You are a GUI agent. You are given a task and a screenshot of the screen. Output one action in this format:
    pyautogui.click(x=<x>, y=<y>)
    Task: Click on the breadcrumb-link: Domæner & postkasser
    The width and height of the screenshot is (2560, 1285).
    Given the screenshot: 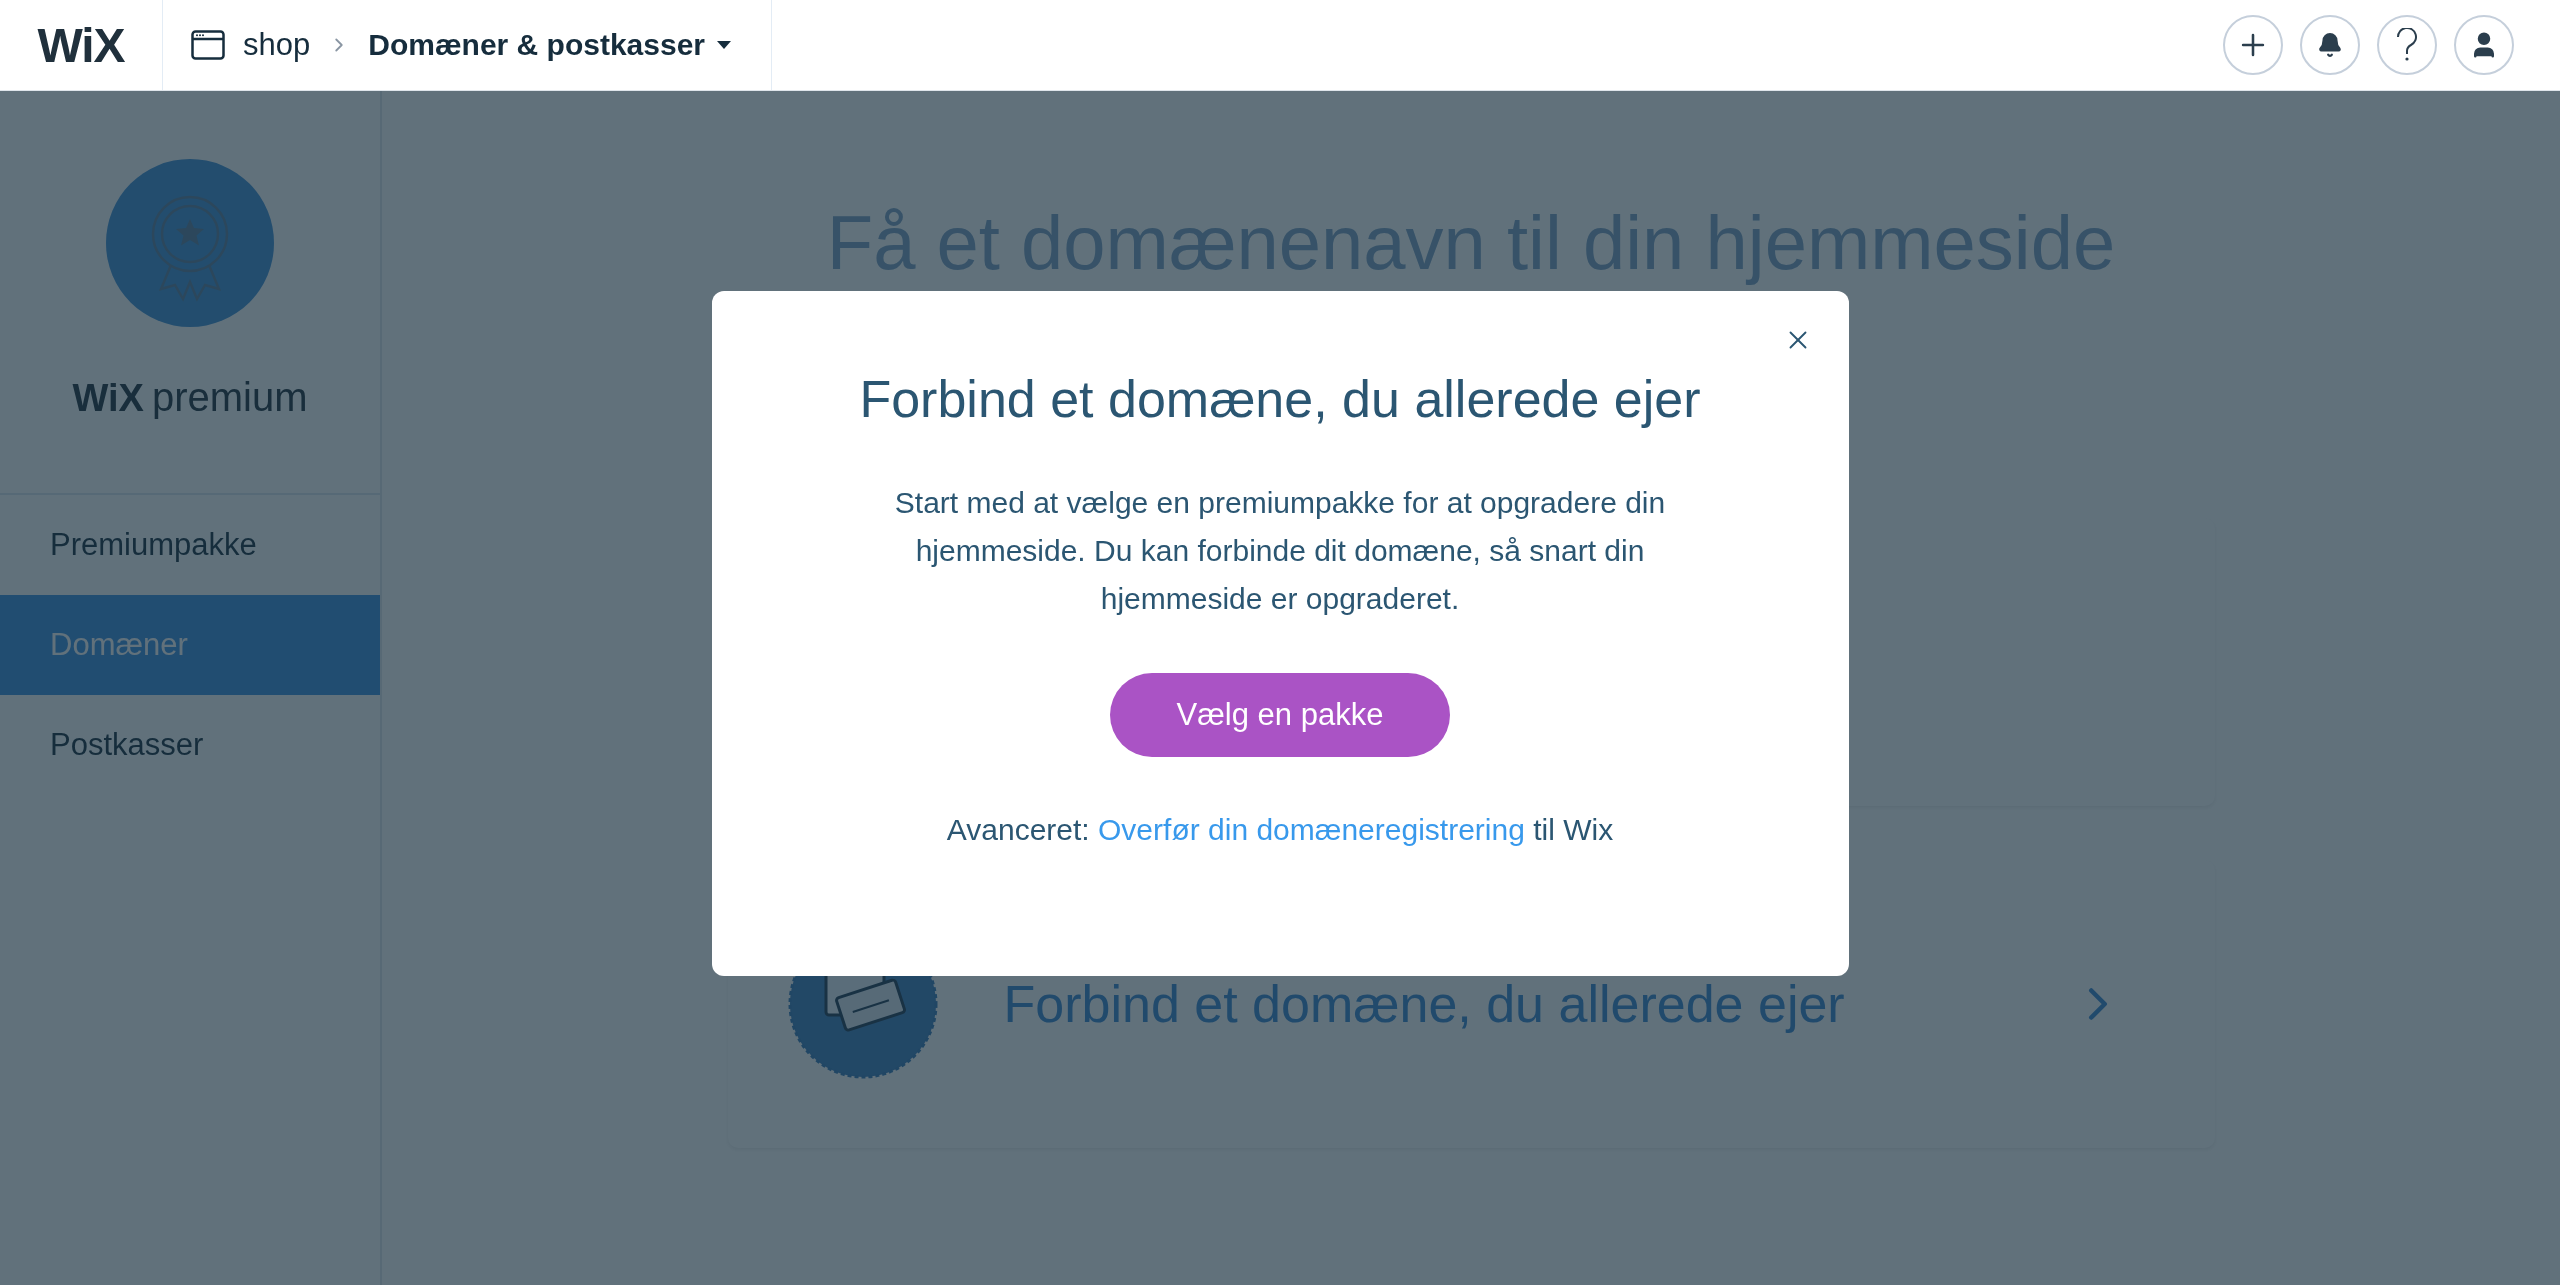 What is the action you would take?
    pyautogui.click(x=550, y=45)
    